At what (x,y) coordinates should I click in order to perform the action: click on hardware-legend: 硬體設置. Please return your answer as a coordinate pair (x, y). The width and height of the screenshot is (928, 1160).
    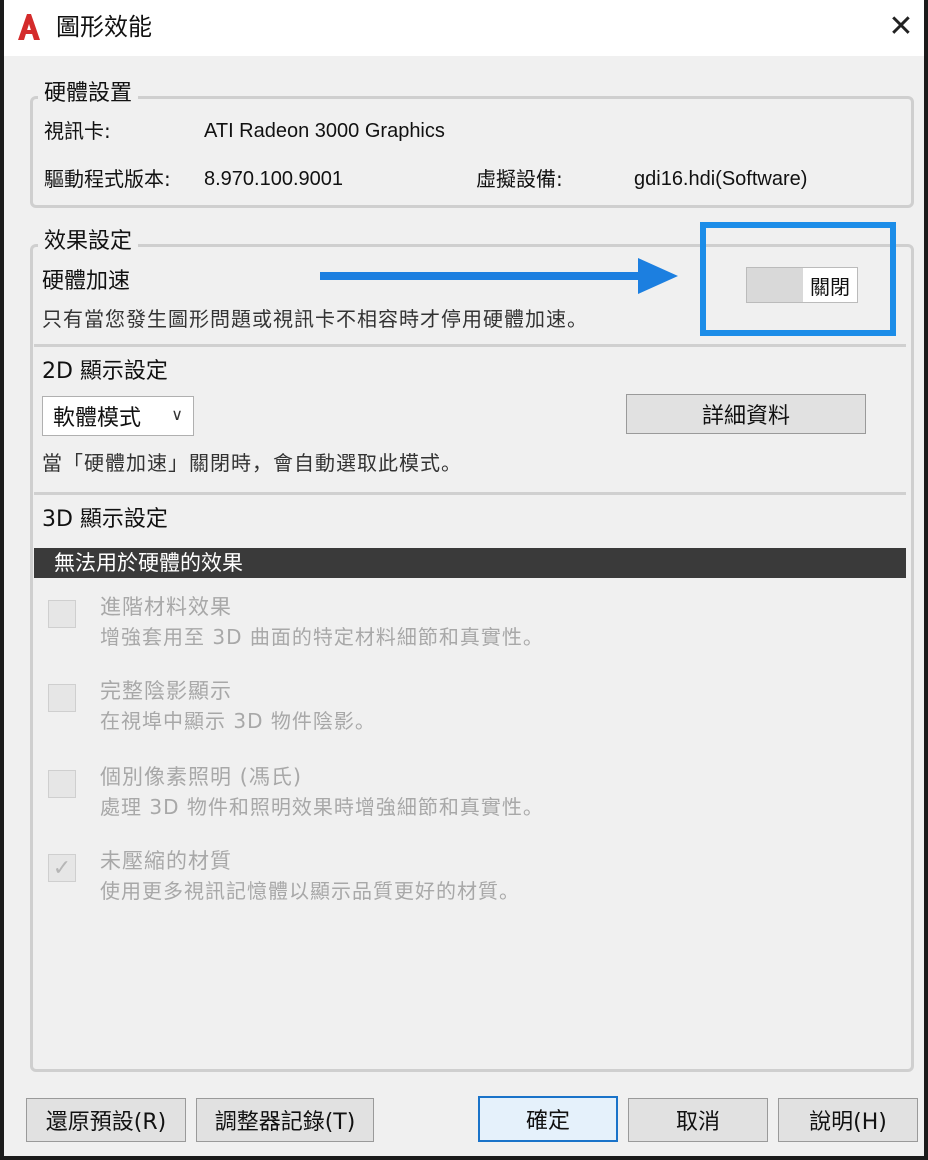
    Looking at the image, I should click on (88, 94).